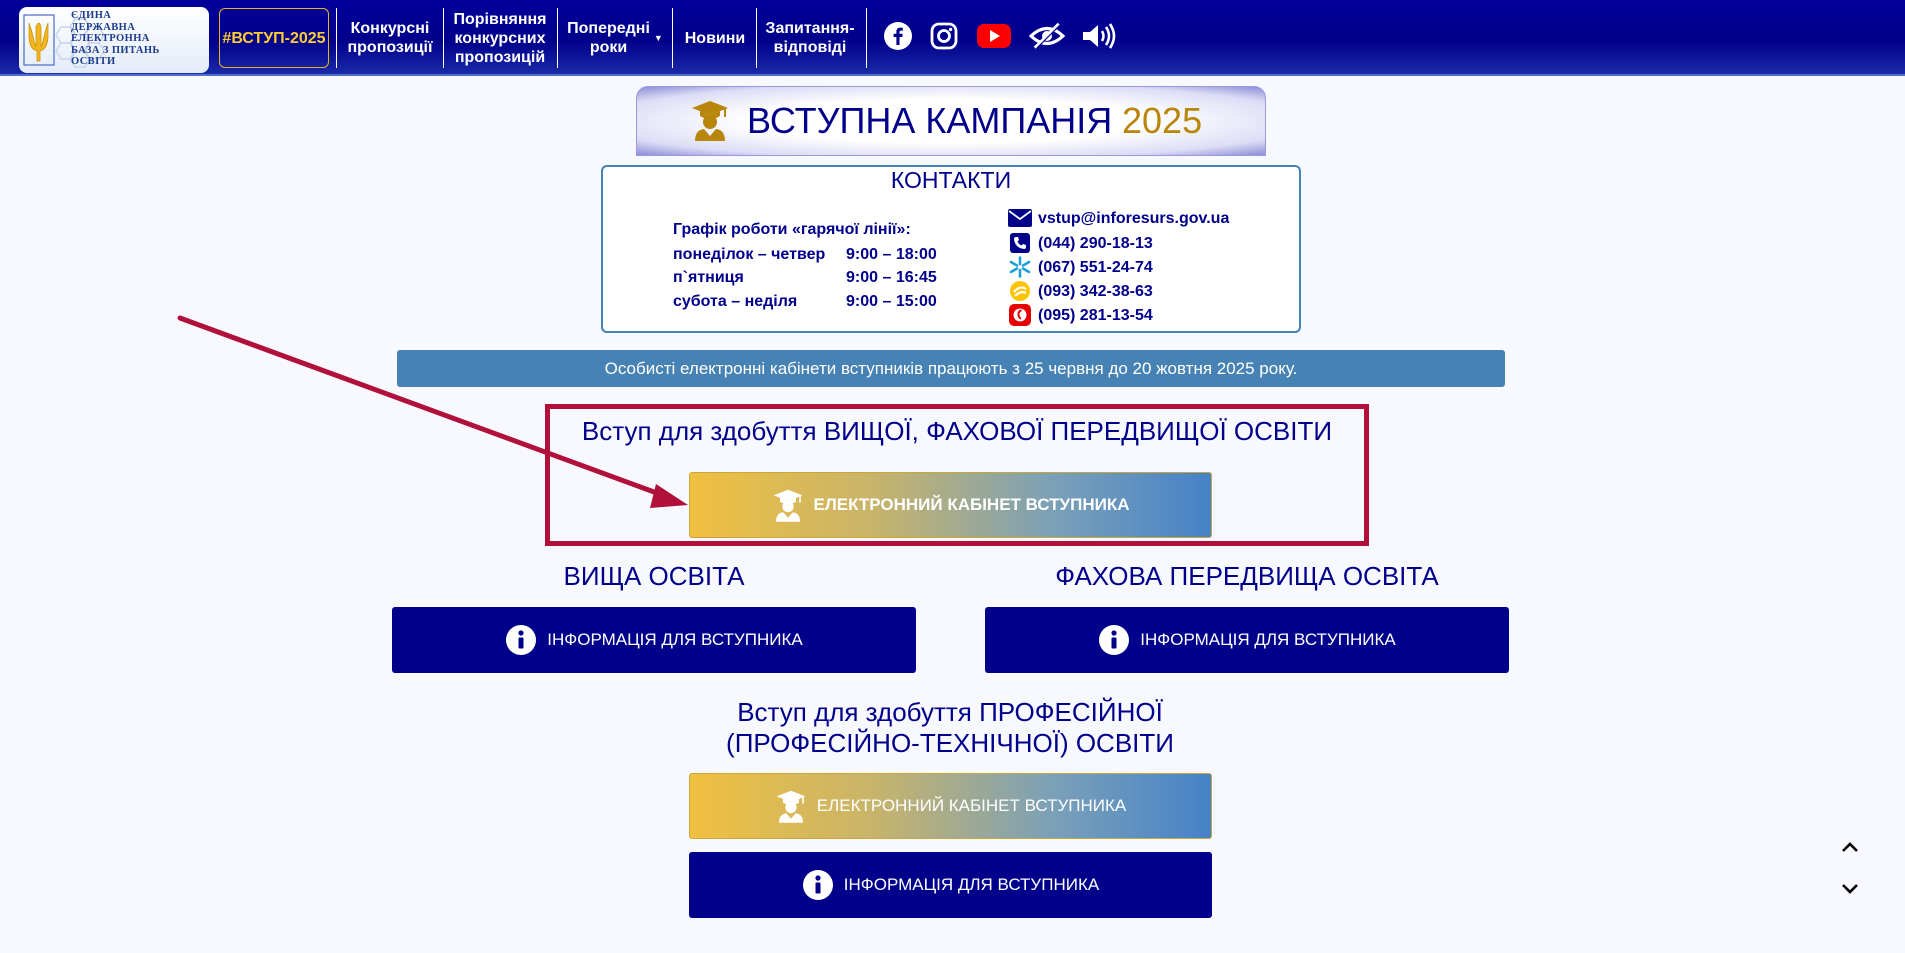 Image resolution: width=1905 pixels, height=953 pixels. Describe the element at coordinates (1047, 36) in the screenshot. I see `low-vision-icon` at that location.